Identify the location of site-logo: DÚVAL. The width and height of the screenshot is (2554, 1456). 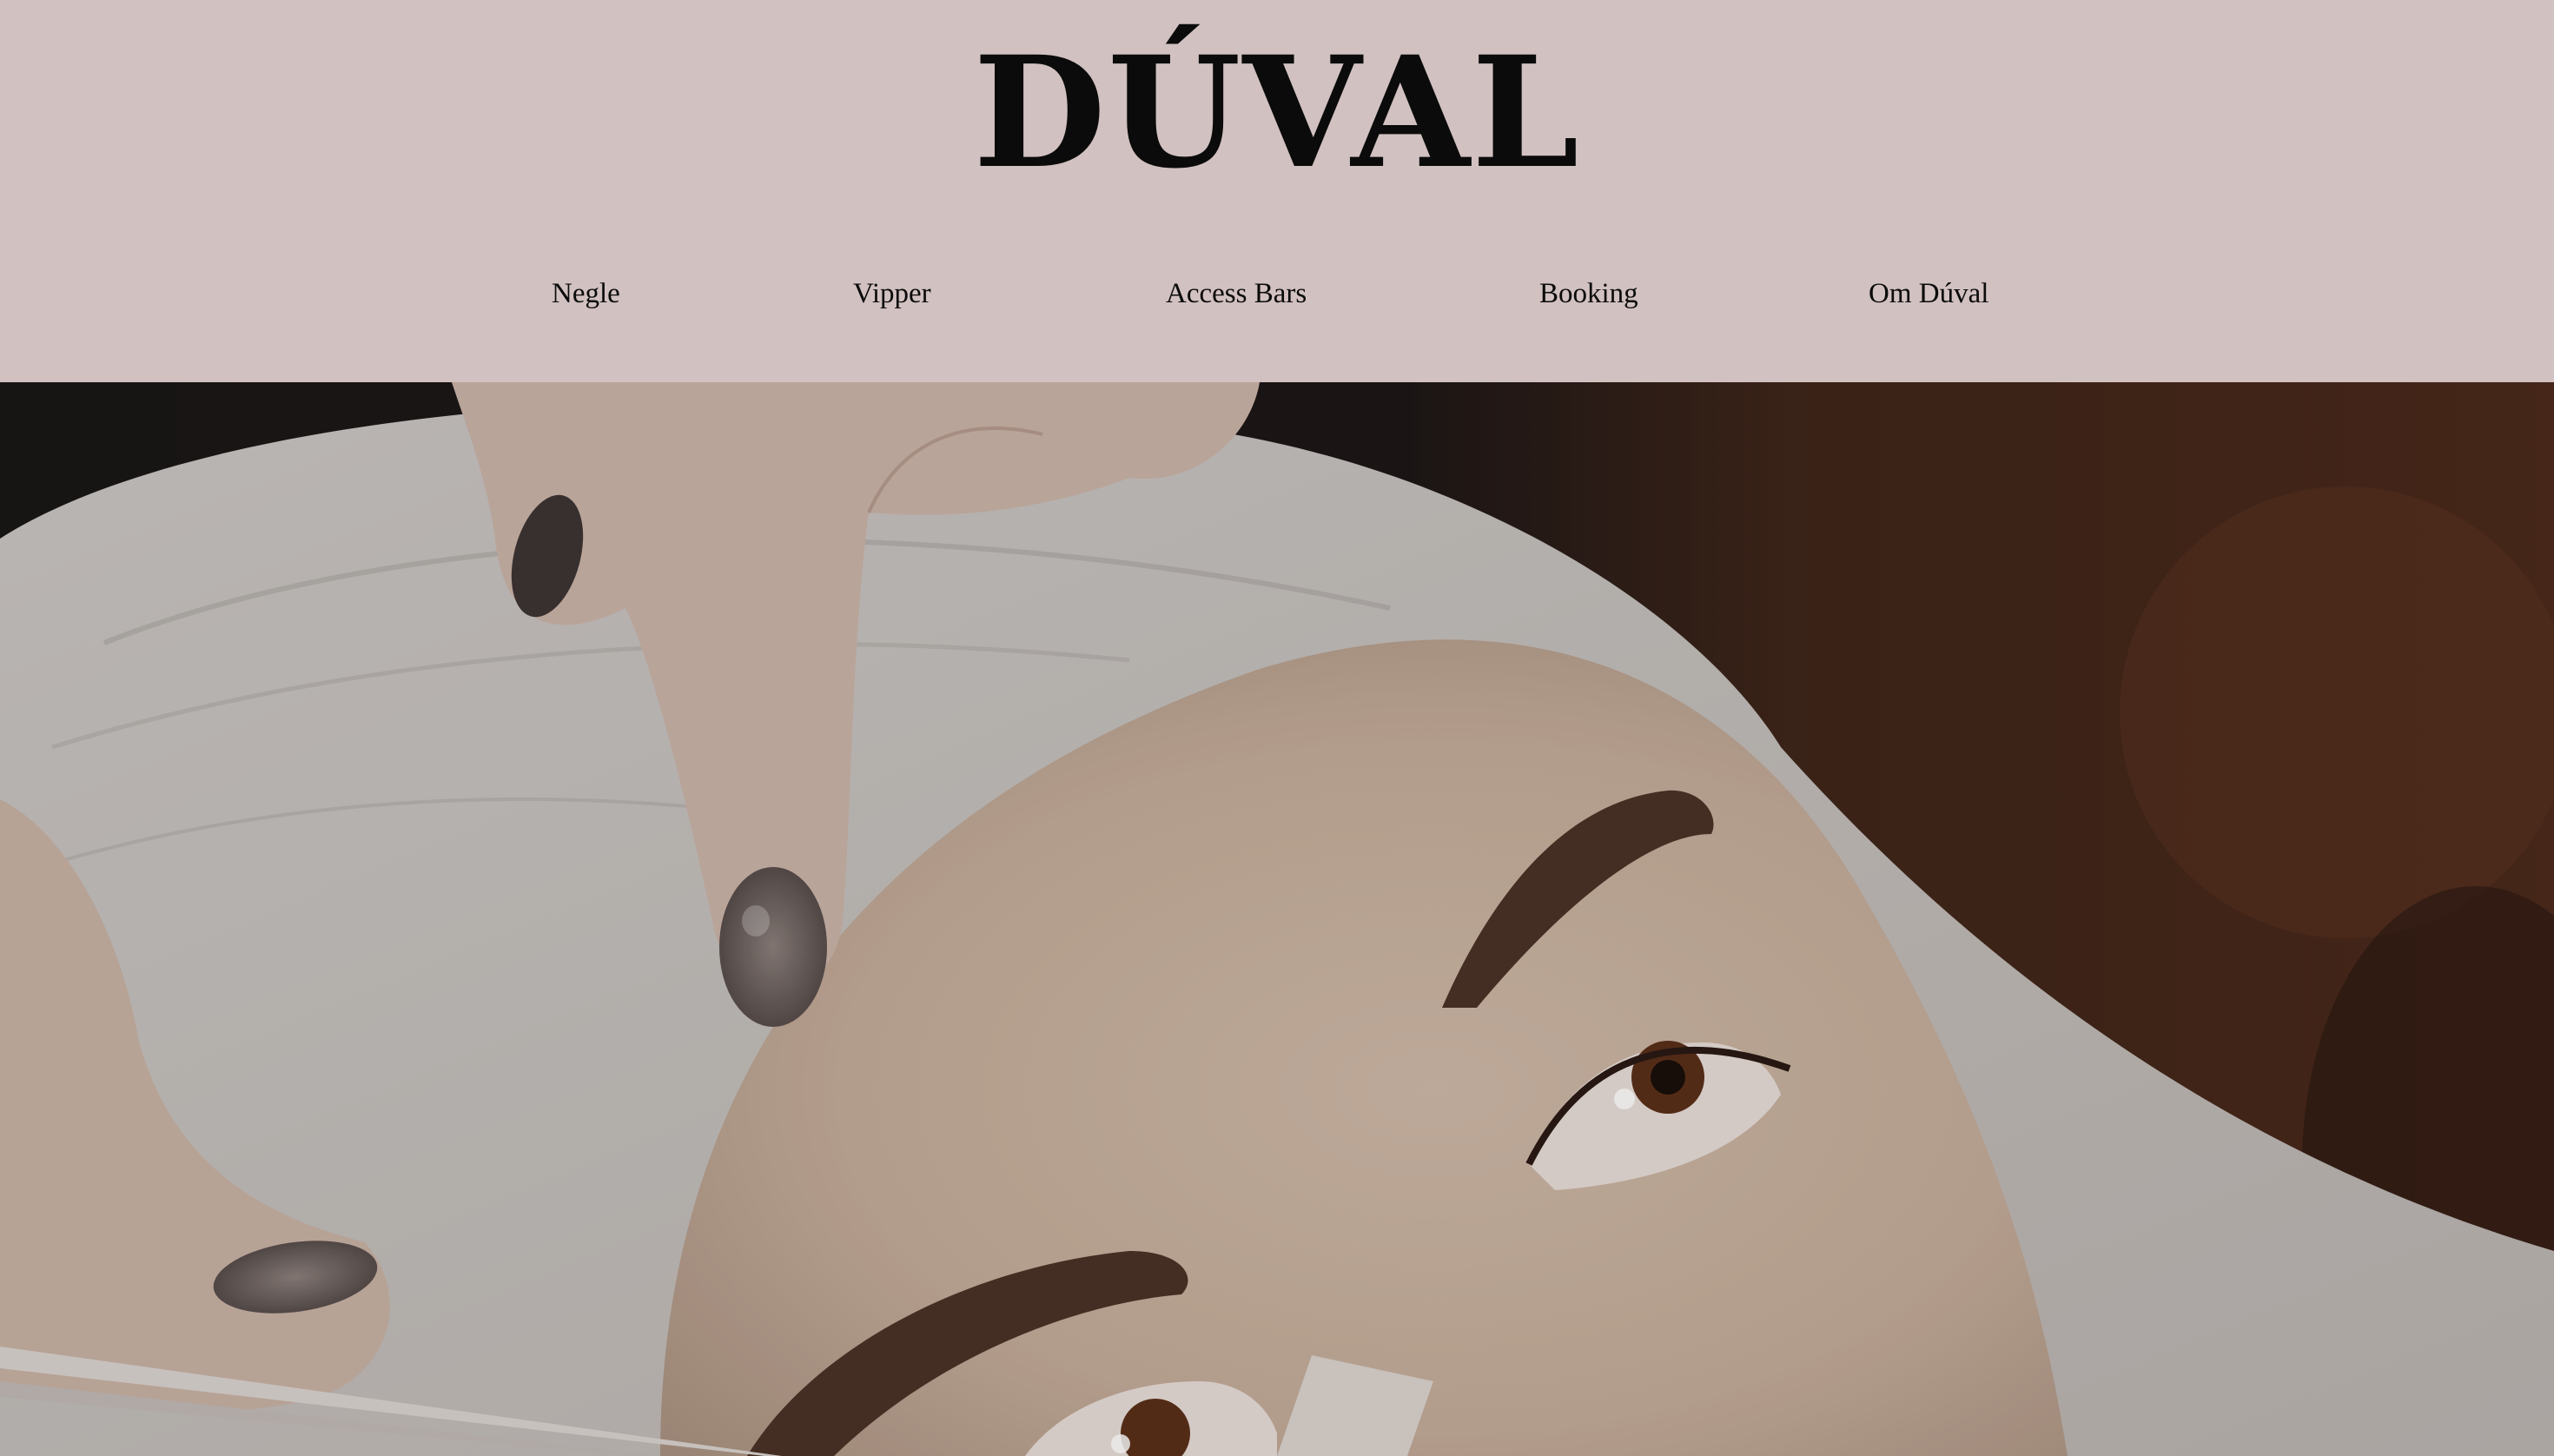
(1277, 113).